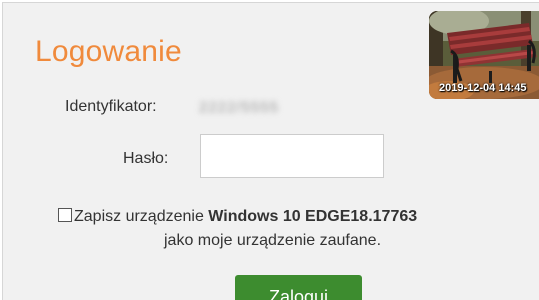 The image size is (539, 300). I want to click on login-photo: 2019-12-04 14:45, so click(484, 55).